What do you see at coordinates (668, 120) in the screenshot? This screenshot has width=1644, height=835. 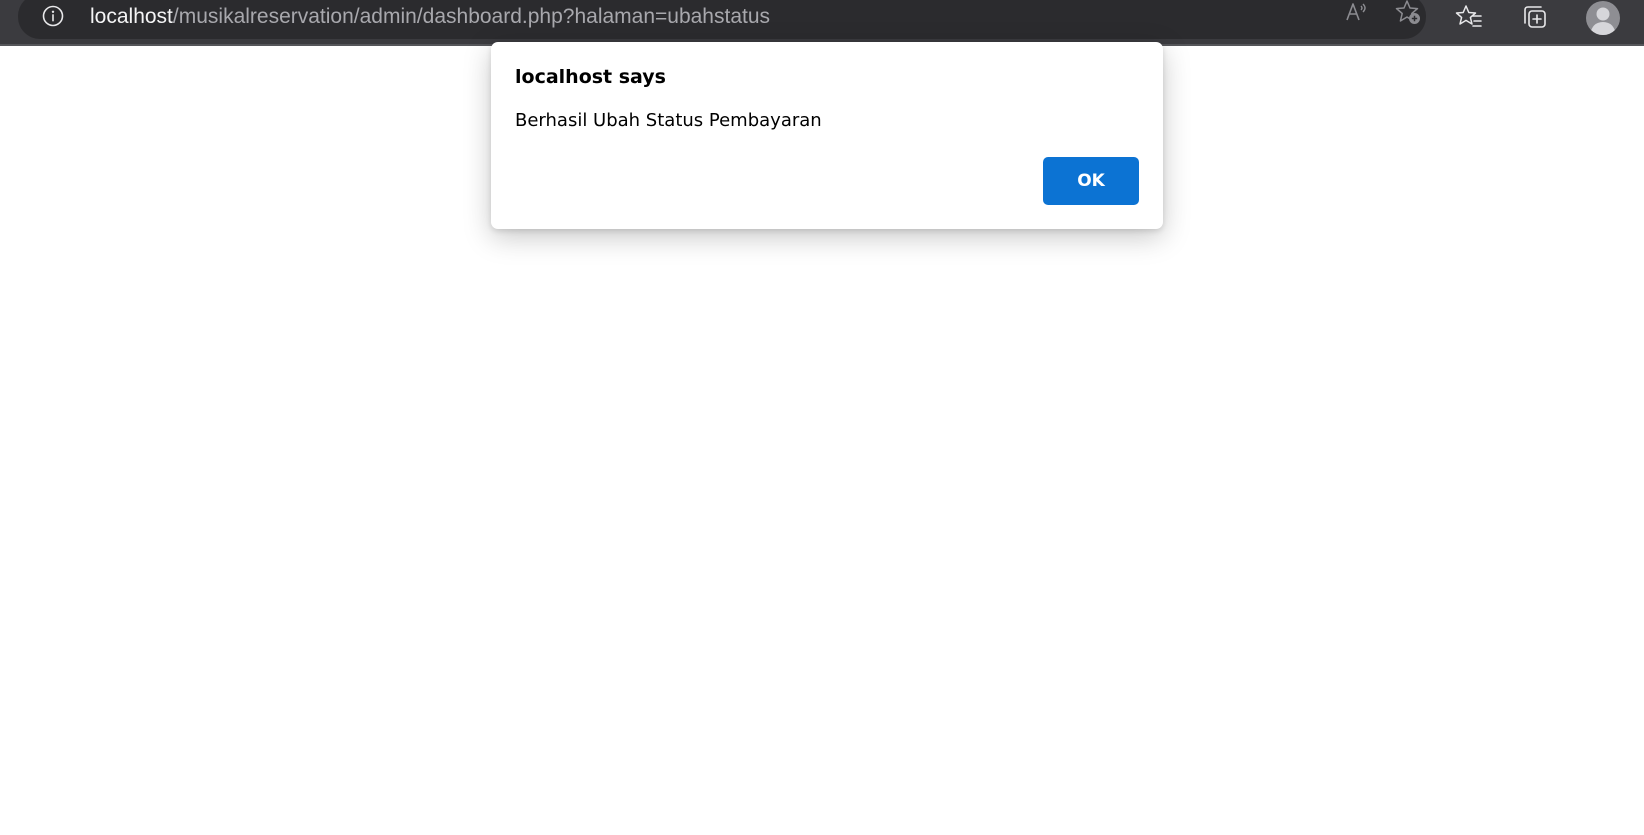 I see `dialog-message: Berhasil Ubah Status Pembayaran` at bounding box center [668, 120].